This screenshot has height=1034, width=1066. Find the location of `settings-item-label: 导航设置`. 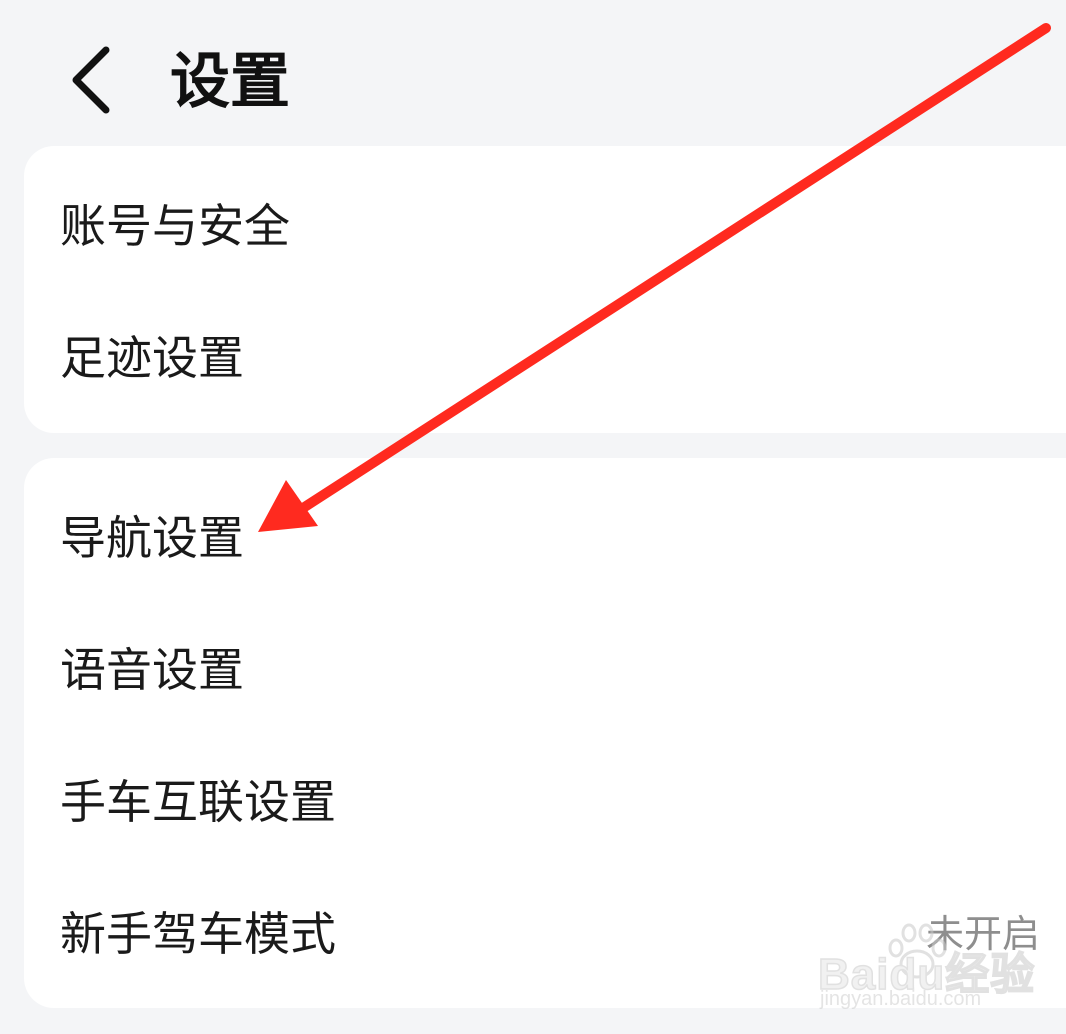

settings-item-label: 导航设置 is located at coordinates (152, 538).